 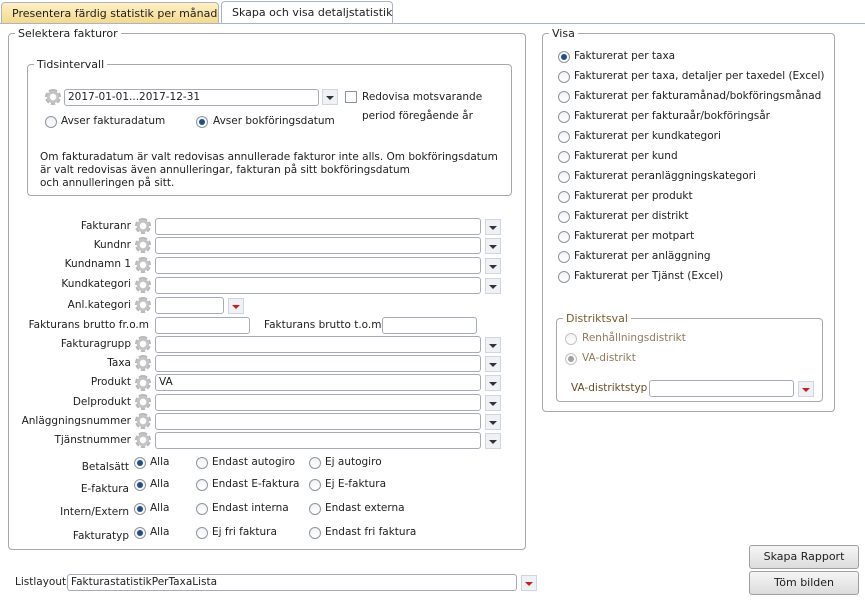 What do you see at coordinates (92, 440) in the screenshot?
I see `tjanstnummer-label: Tjänstnummer` at bounding box center [92, 440].